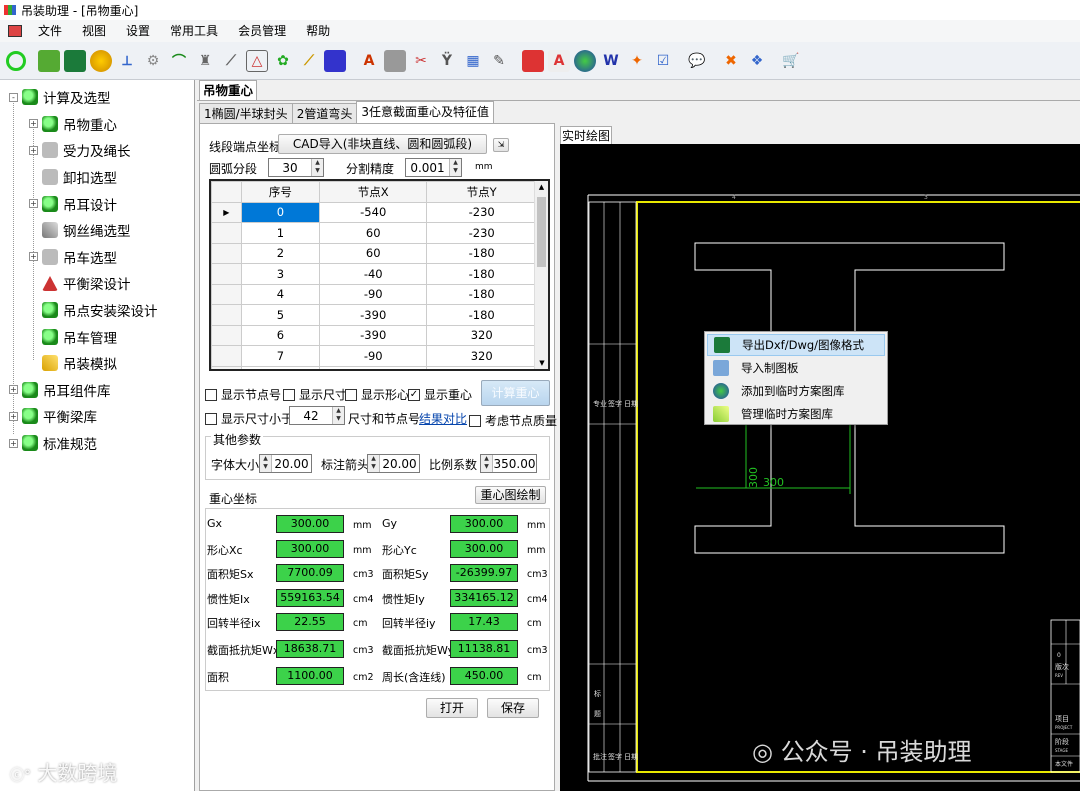  I want to click on ctx-add-library: 添加到临时方案图库, so click(796, 391).